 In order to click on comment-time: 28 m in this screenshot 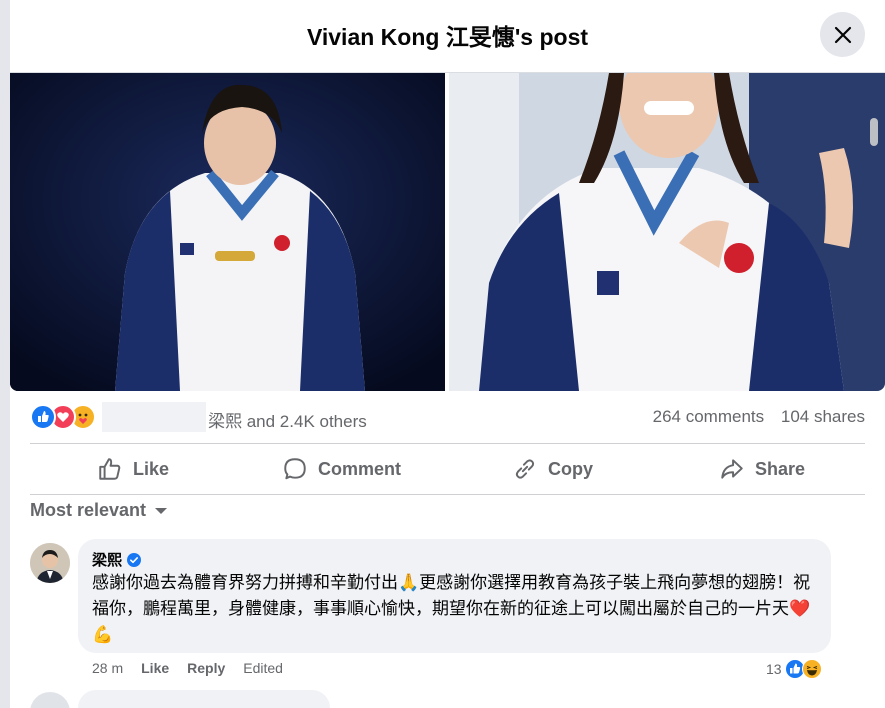, I will do `click(107, 668)`.